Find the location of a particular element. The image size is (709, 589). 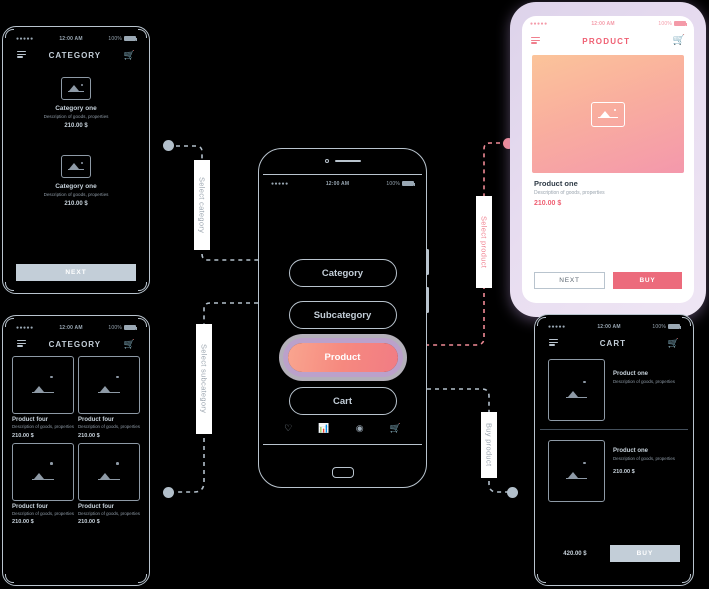

page-title: CATEGORY is located at coordinates (75, 344).